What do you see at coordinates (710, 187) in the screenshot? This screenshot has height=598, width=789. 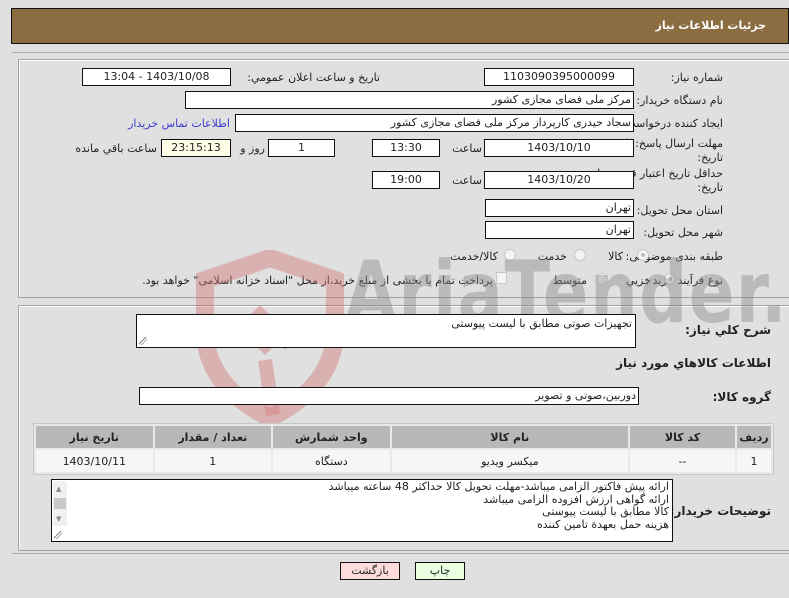 I see `price-validity-label-2: تاریخ:` at bounding box center [710, 187].